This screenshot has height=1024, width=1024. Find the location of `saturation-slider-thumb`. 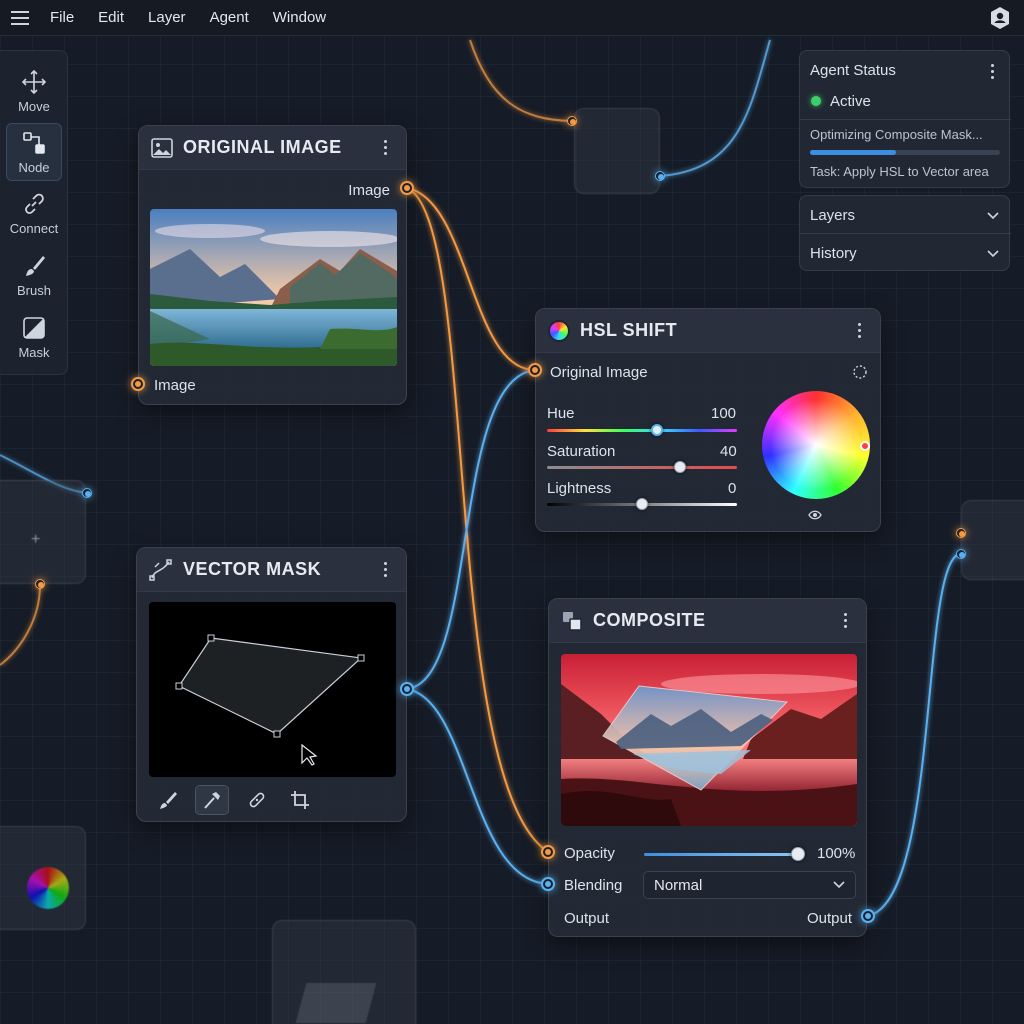

saturation-slider-thumb is located at coordinates (680, 467).